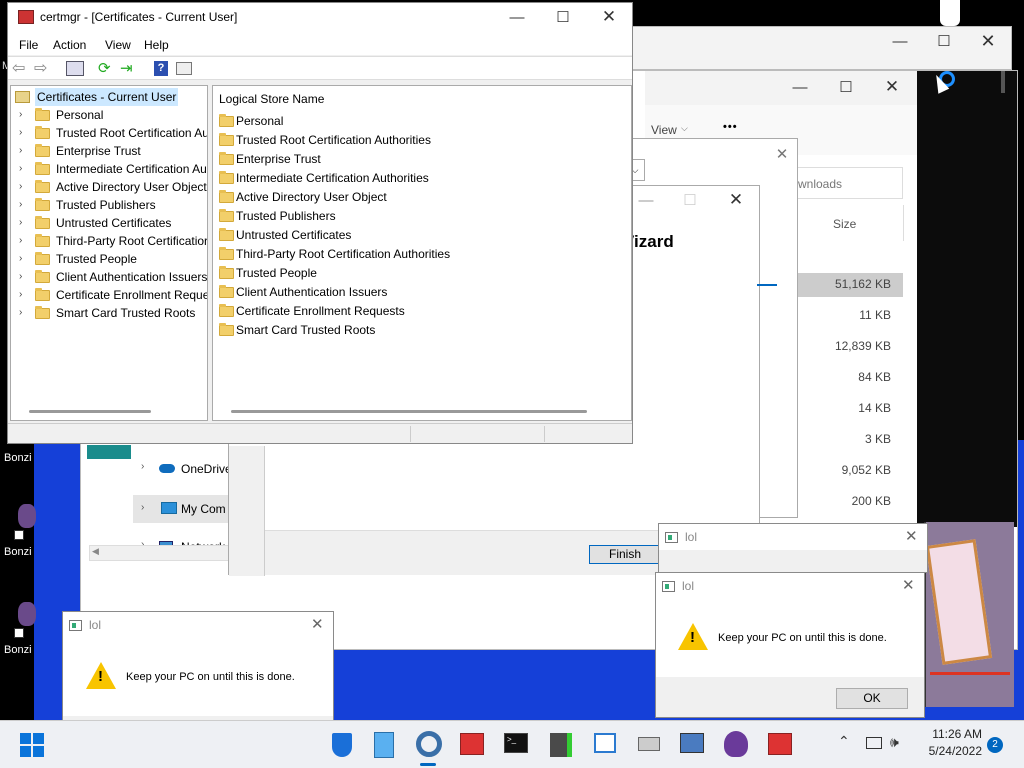 The image size is (1024, 768). Describe the element at coordinates (692, 743) in the screenshot. I see `computer-management-icon` at that location.